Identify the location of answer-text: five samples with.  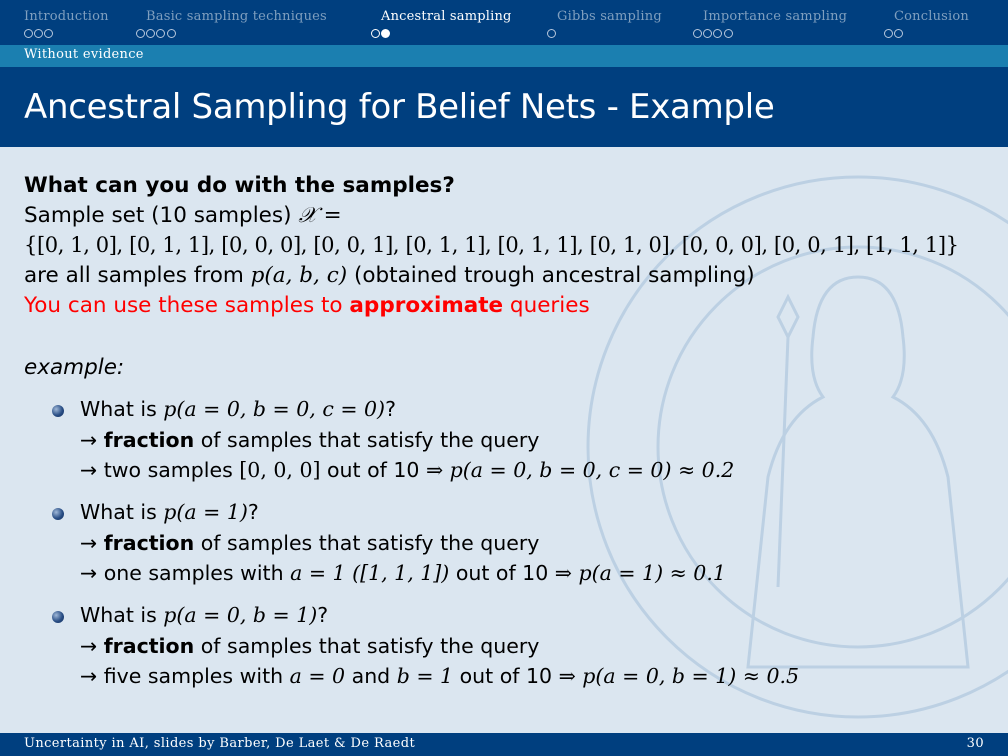
(196, 676).